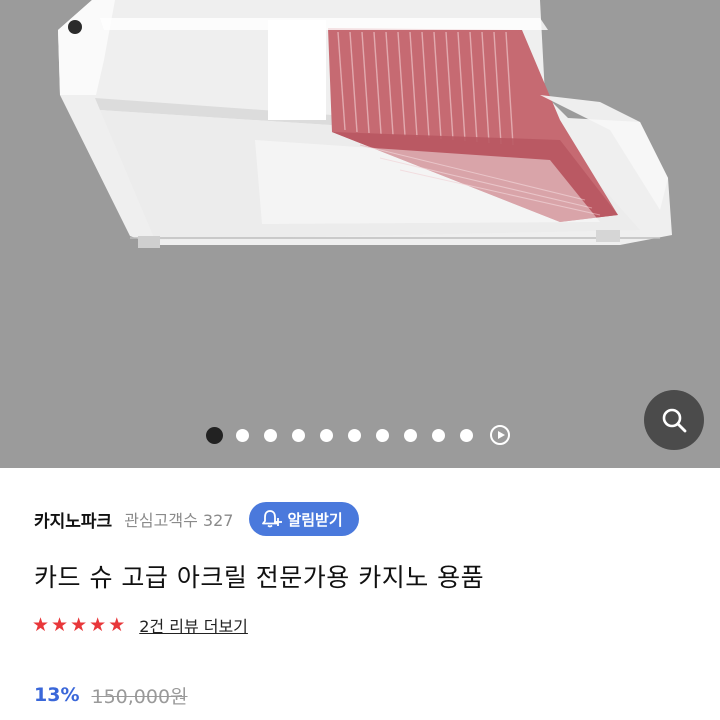  Describe the element at coordinates (179, 520) in the screenshot. I see `follower-count: 관심고객수 327` at that location.